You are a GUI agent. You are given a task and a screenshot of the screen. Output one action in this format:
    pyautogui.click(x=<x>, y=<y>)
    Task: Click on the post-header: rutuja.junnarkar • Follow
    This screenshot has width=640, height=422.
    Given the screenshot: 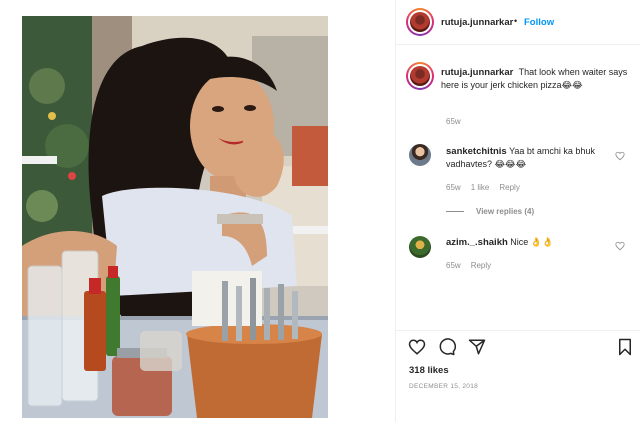 What is the action you would take?
    pyautogui.click(x=518, y=22)
    